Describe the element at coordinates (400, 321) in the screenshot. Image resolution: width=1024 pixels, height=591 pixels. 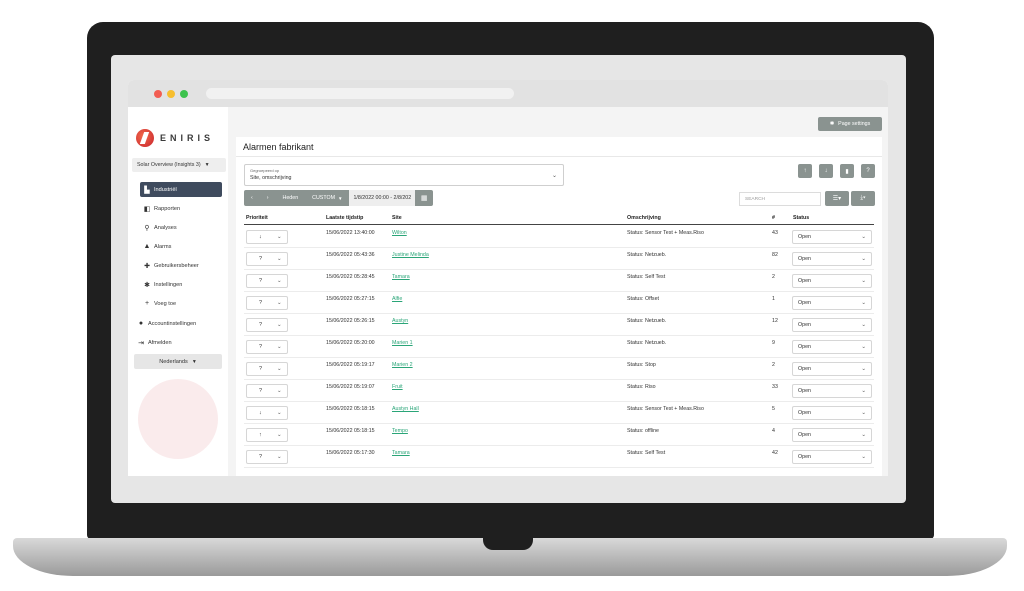
I see `site-link: Austyn` at that location.